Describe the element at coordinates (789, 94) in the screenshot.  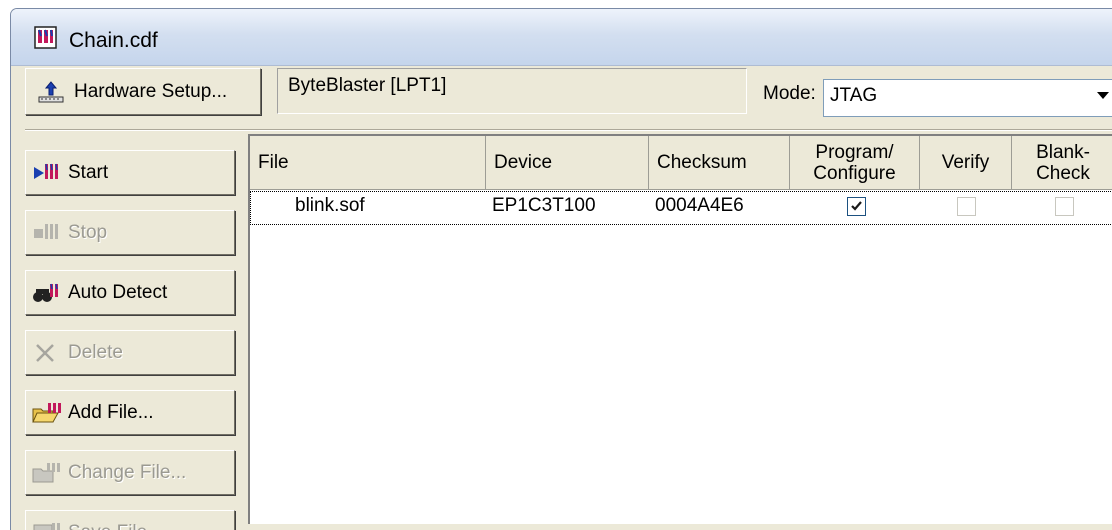
I see `mode-label: Mode:` at that location.